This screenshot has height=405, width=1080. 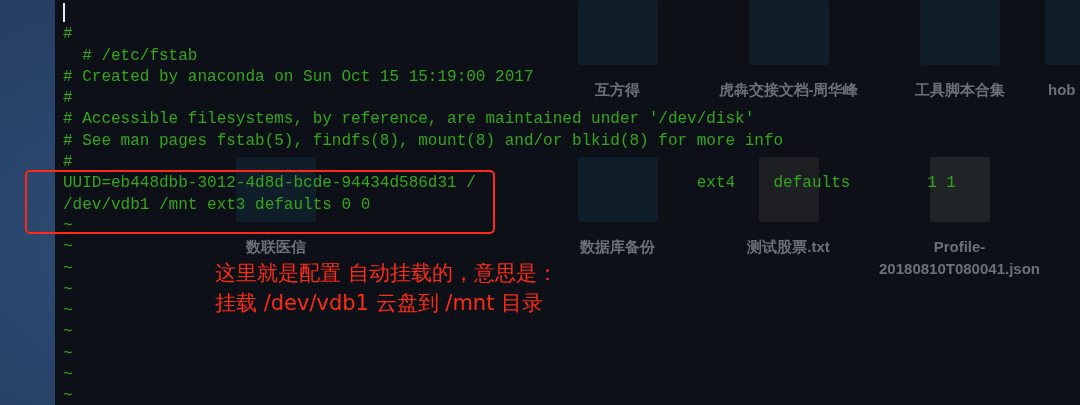 What do you see at coordinates (788, 247) in the screenshot?
I see `desktop-icon-label: 测试股票.txt` at bounding box center [788, 247].